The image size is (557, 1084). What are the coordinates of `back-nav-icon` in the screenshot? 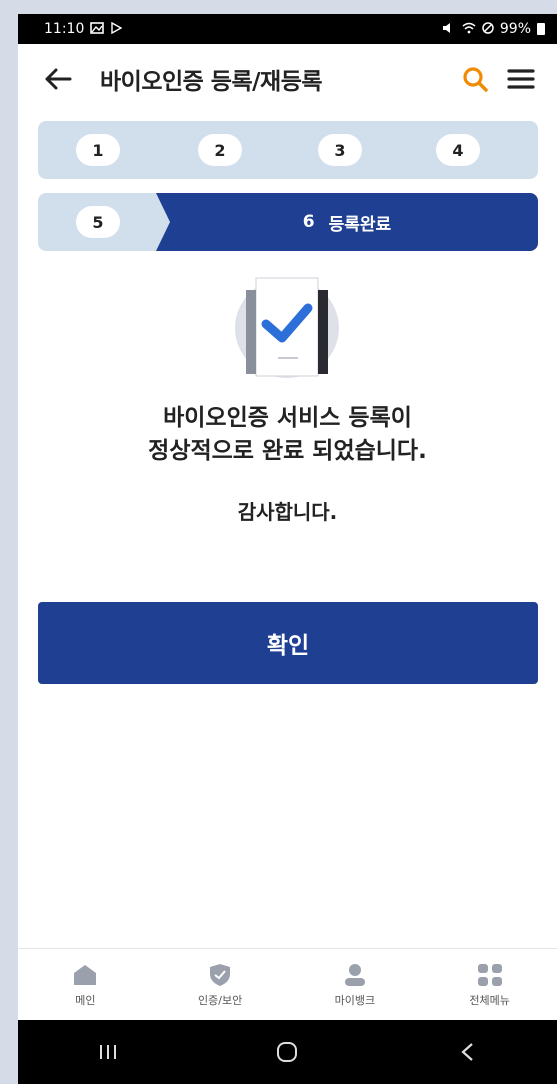 It's located at (467, 1052).